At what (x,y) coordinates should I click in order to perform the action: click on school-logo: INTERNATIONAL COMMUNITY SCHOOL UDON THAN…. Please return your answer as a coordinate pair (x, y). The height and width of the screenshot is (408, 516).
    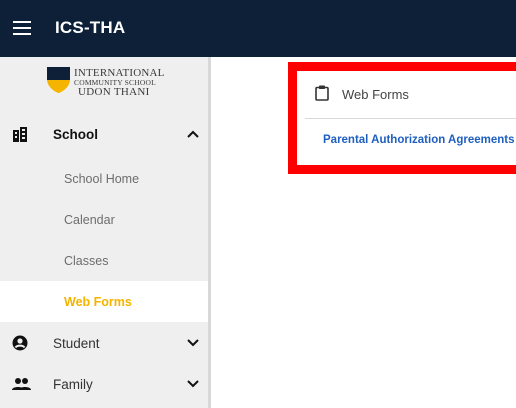
    Looking at the image, I should click on (112, 84).